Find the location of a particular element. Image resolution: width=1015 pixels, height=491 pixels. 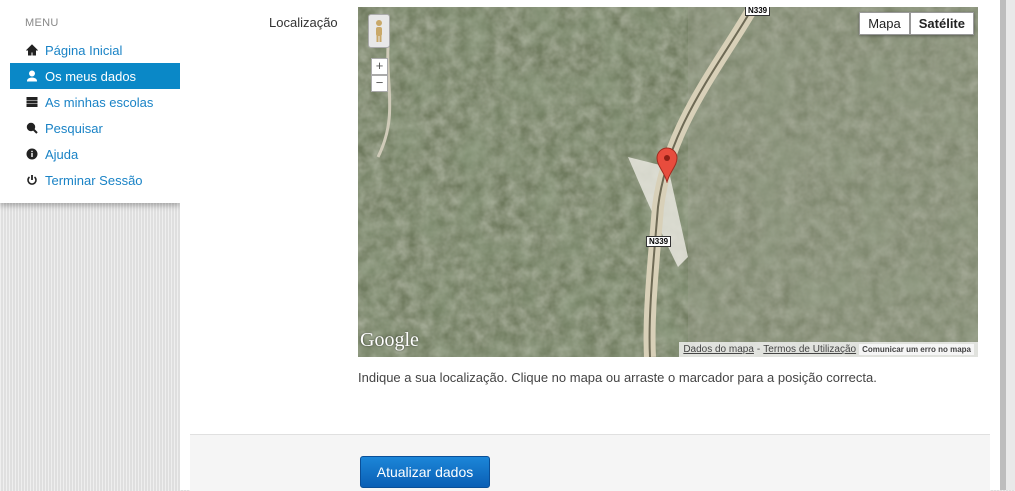

terms-of-use-link: Termos de Utilização is located at coordinates (809, 349).